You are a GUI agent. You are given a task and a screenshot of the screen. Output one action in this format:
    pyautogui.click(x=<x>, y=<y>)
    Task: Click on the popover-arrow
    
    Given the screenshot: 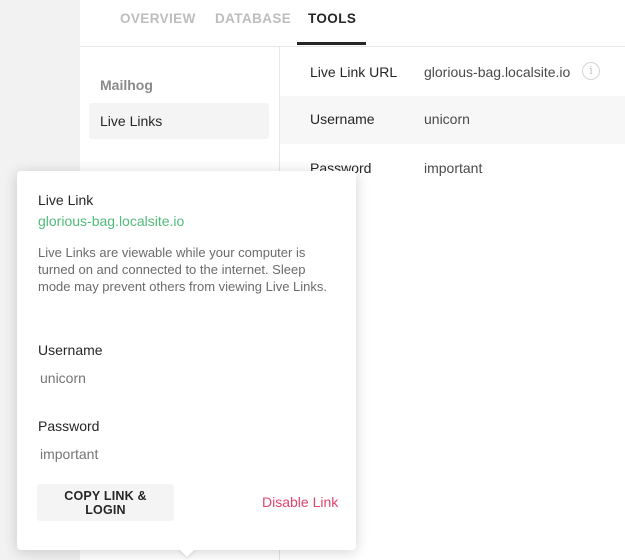 What is the action you would take?
    pyautogui.click(x=187, y=552)
    